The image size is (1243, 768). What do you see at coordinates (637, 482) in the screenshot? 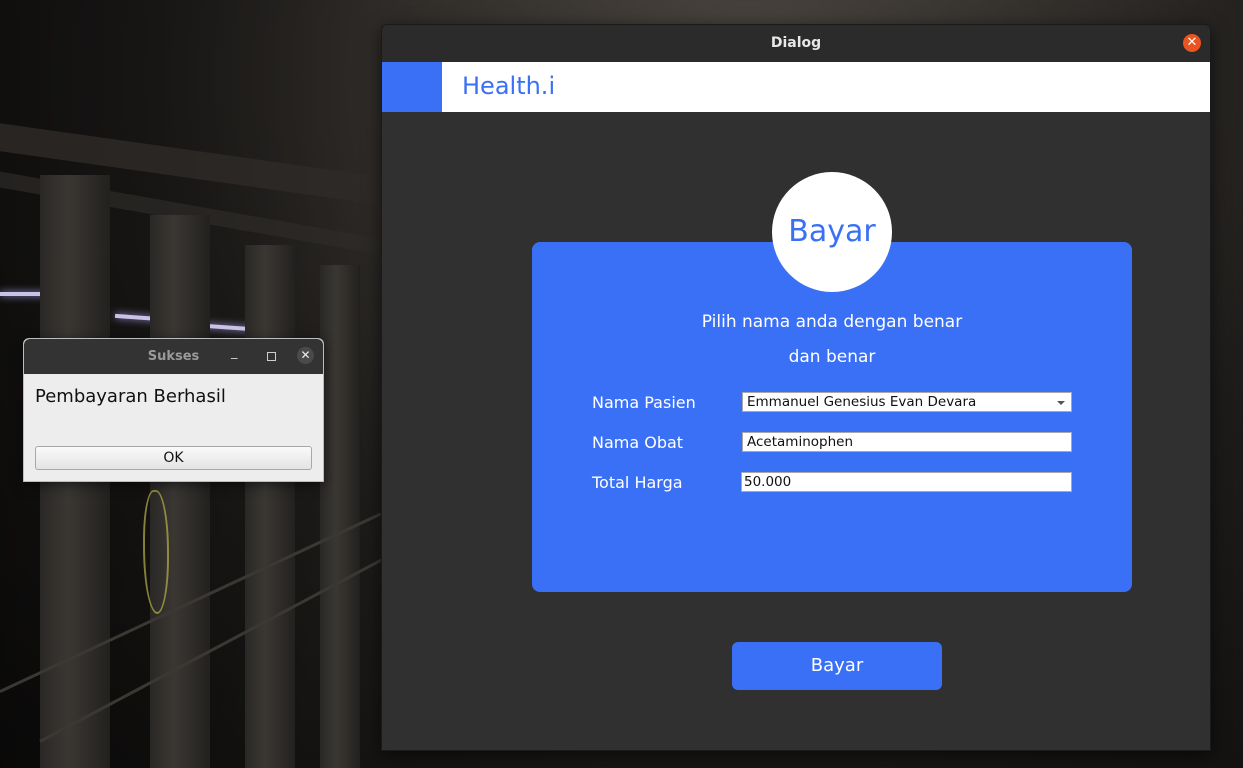
I see `total-price-label: Total Harga` at bounding box center [637, 482].